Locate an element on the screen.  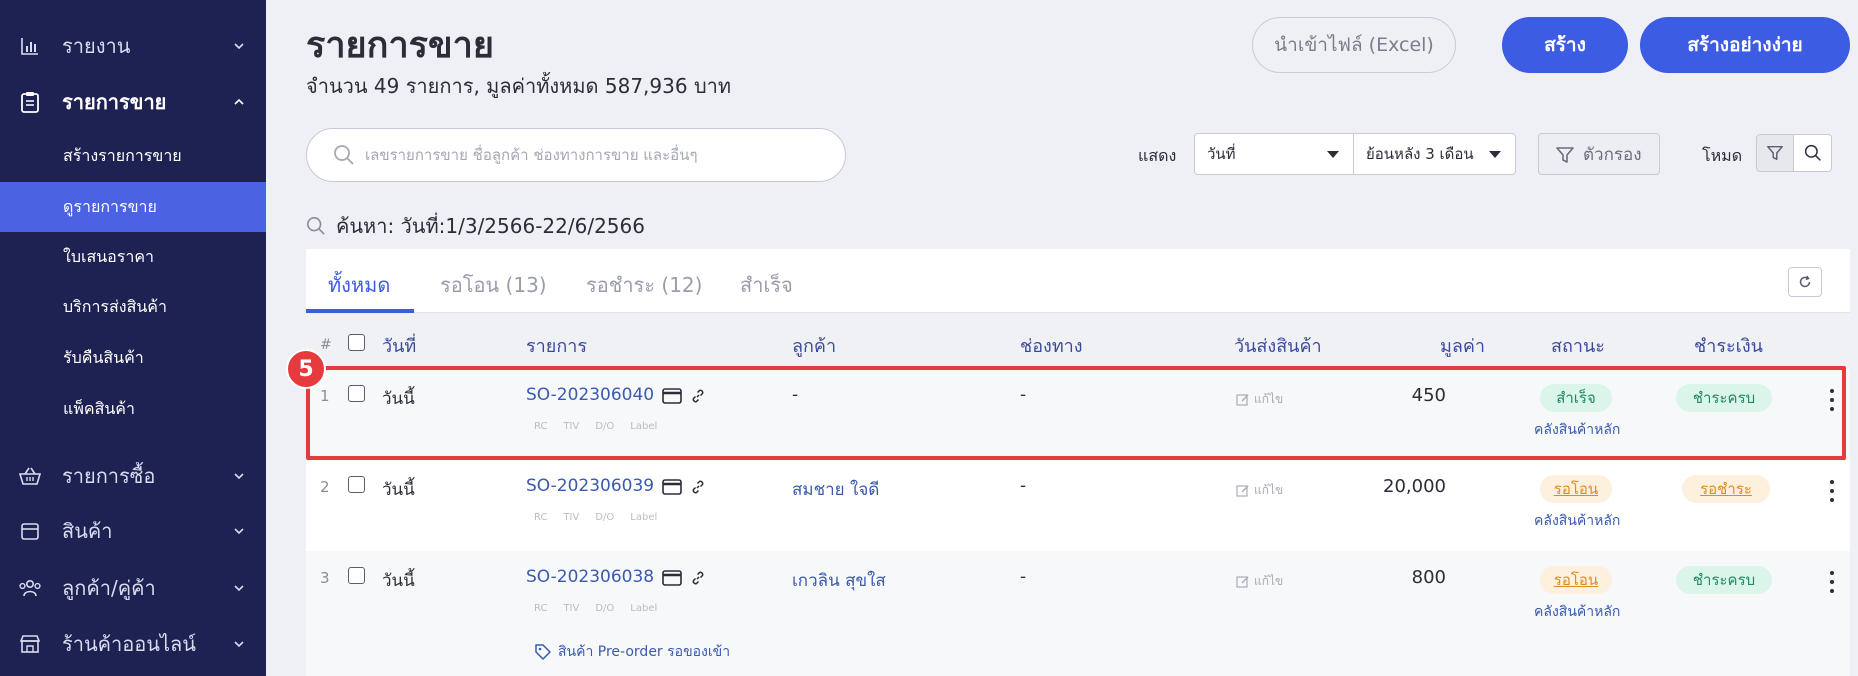
row-number: 1 is located at coordinates (325, 396).